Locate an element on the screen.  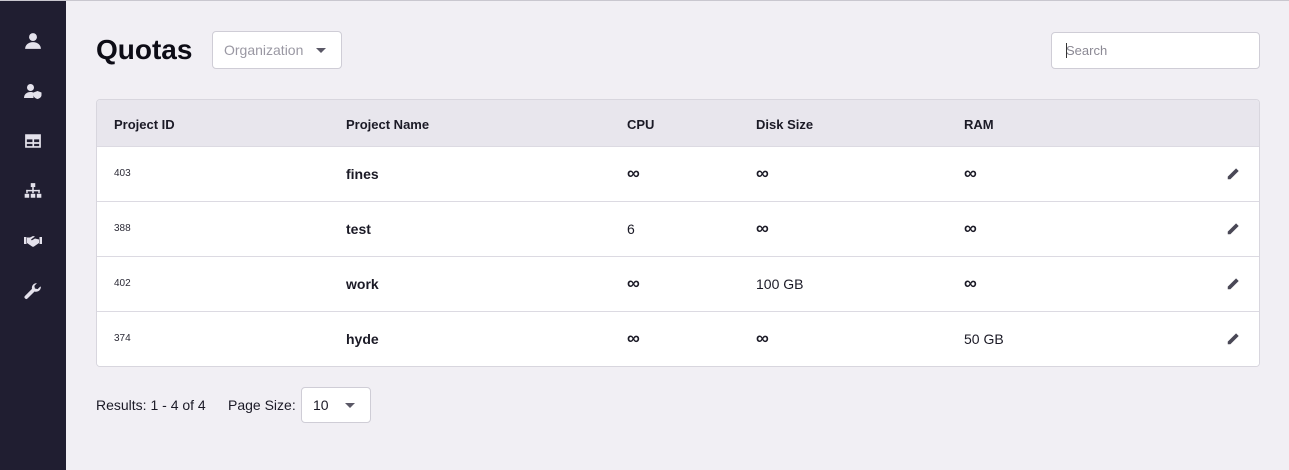
column-header-project-id: Project ID is located at coordinates (144, 124).